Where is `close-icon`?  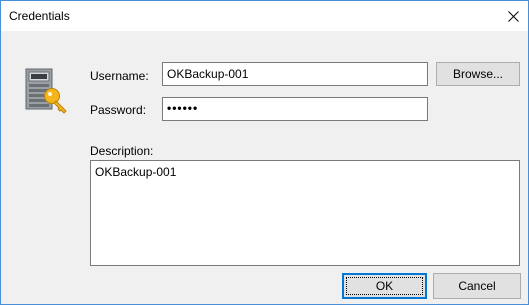
close-icon is located at coordinates (513, 16).